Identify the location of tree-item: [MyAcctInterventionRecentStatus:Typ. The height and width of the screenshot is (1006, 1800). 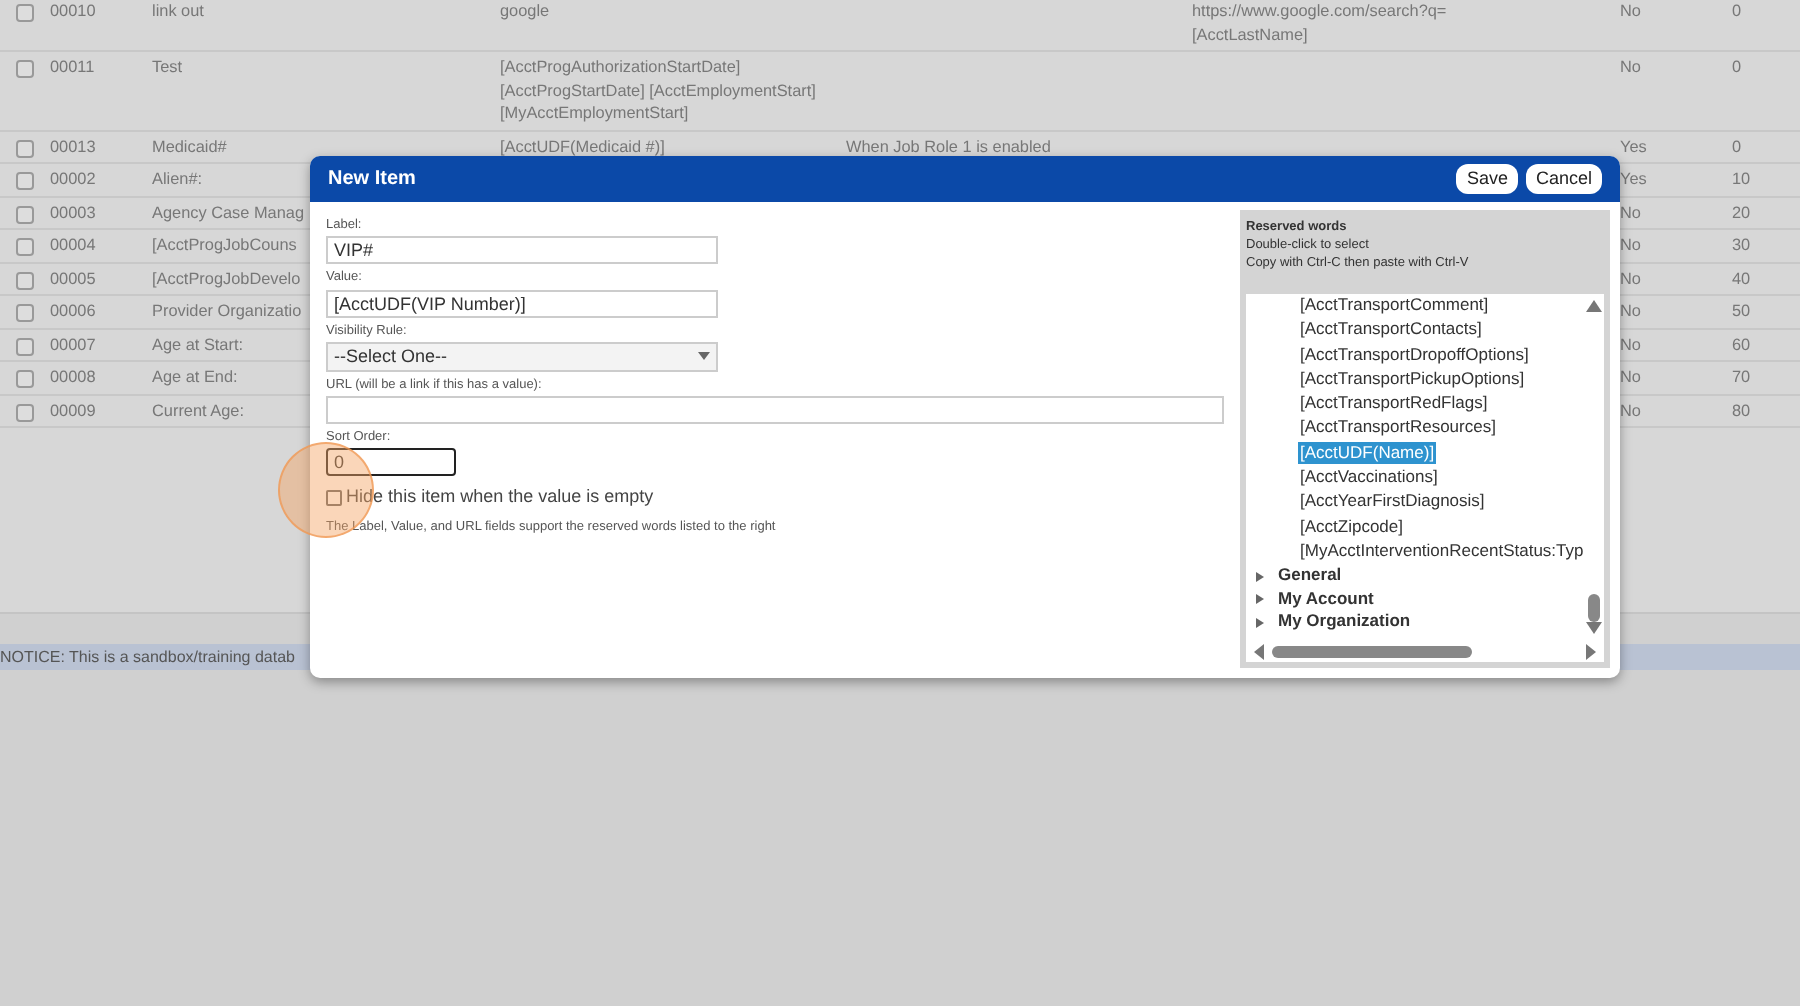
(1442, 551).